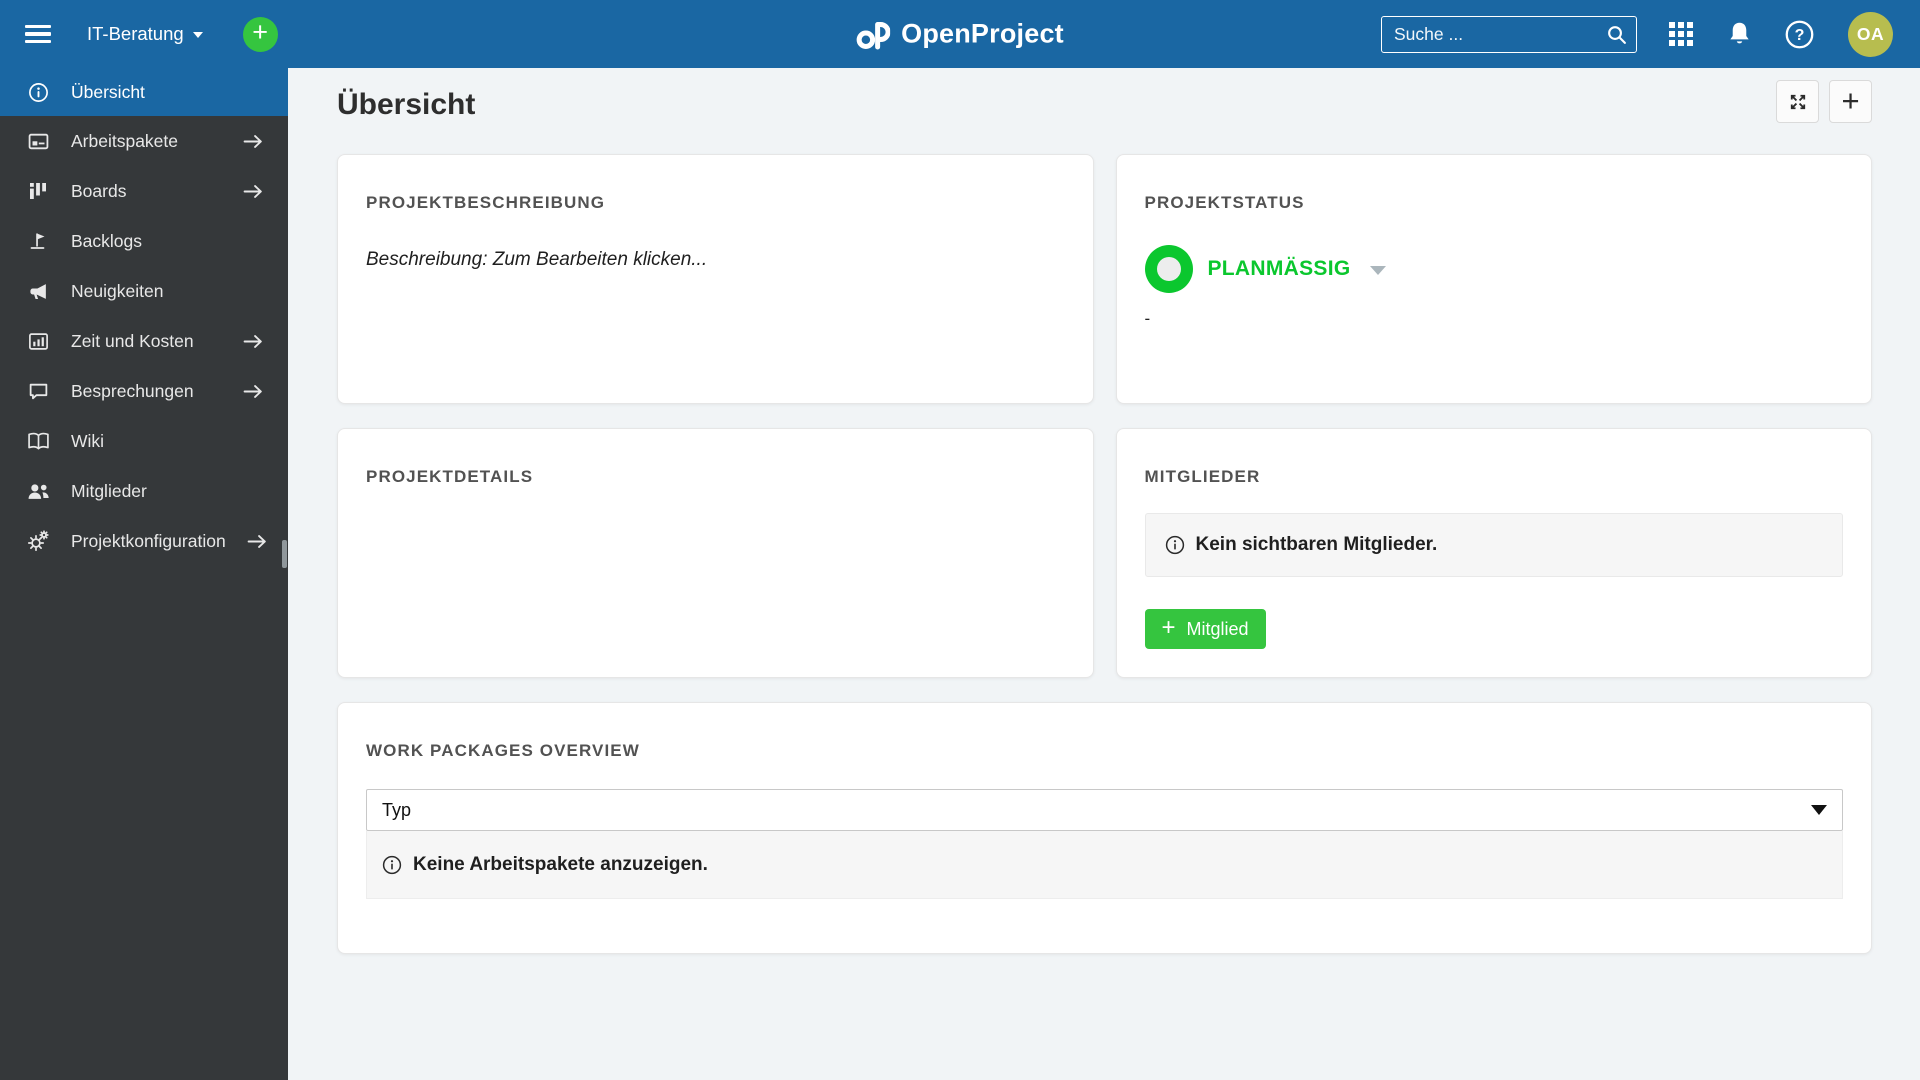  I want to click on widget-project-details: PROJEKTDETAILS, so click(715, 553).